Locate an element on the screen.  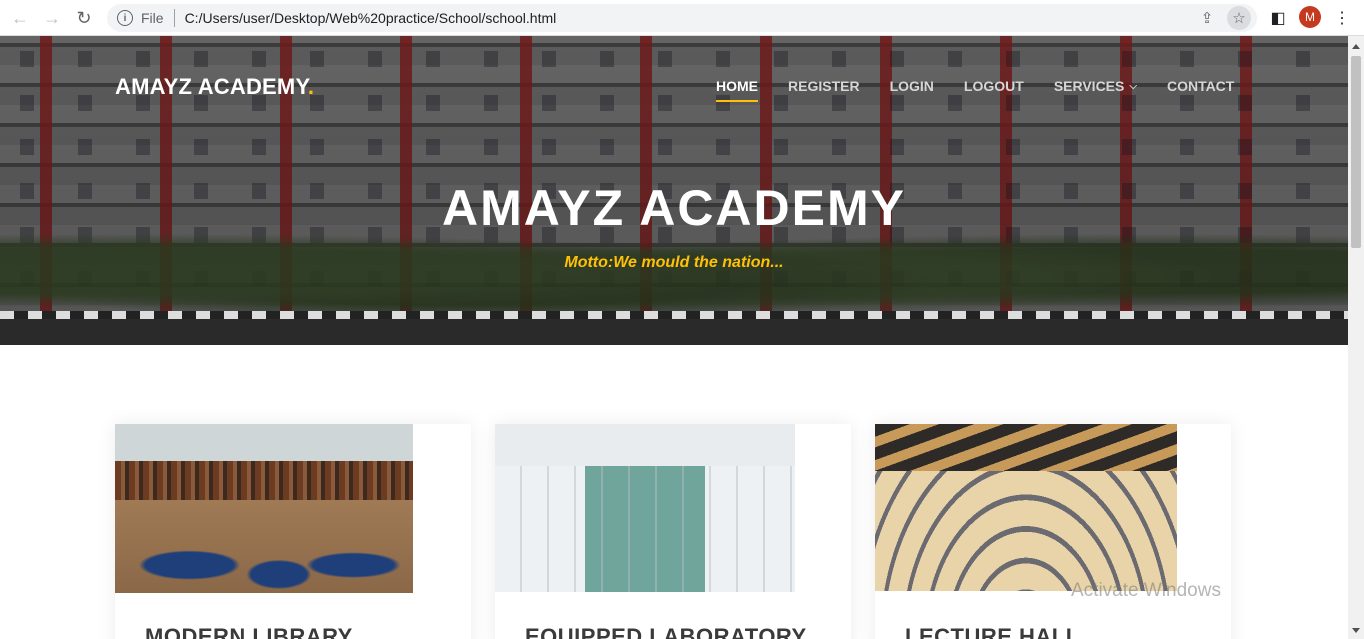
feature-card: LECTURE HALL is located at coordinates (1053, 531).